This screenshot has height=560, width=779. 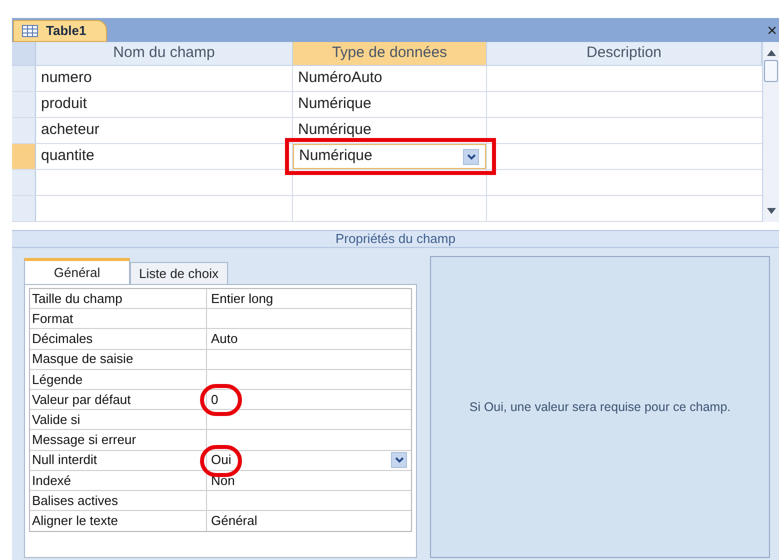 I want to click on property-value-field: Entier long, so click(x=309, y=298).